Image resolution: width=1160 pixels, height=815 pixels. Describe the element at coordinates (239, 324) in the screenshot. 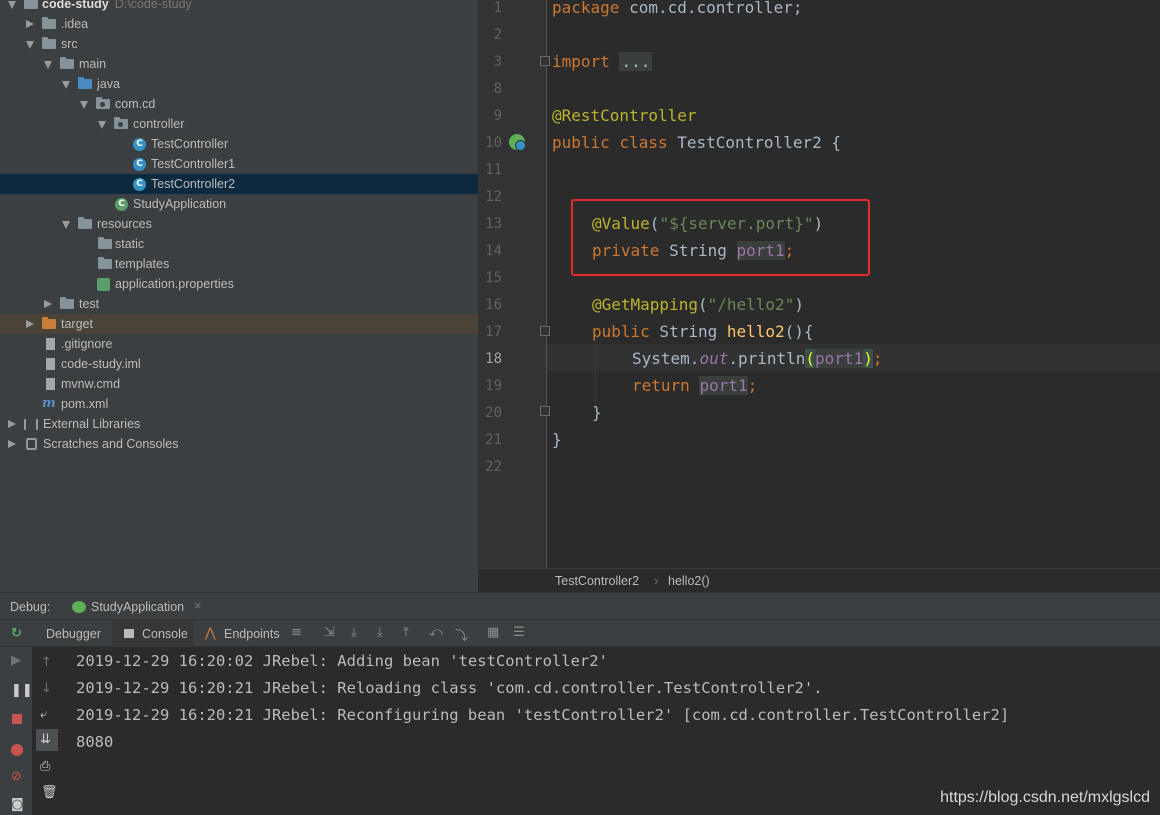

I see `tree-item-target: target` at that location.